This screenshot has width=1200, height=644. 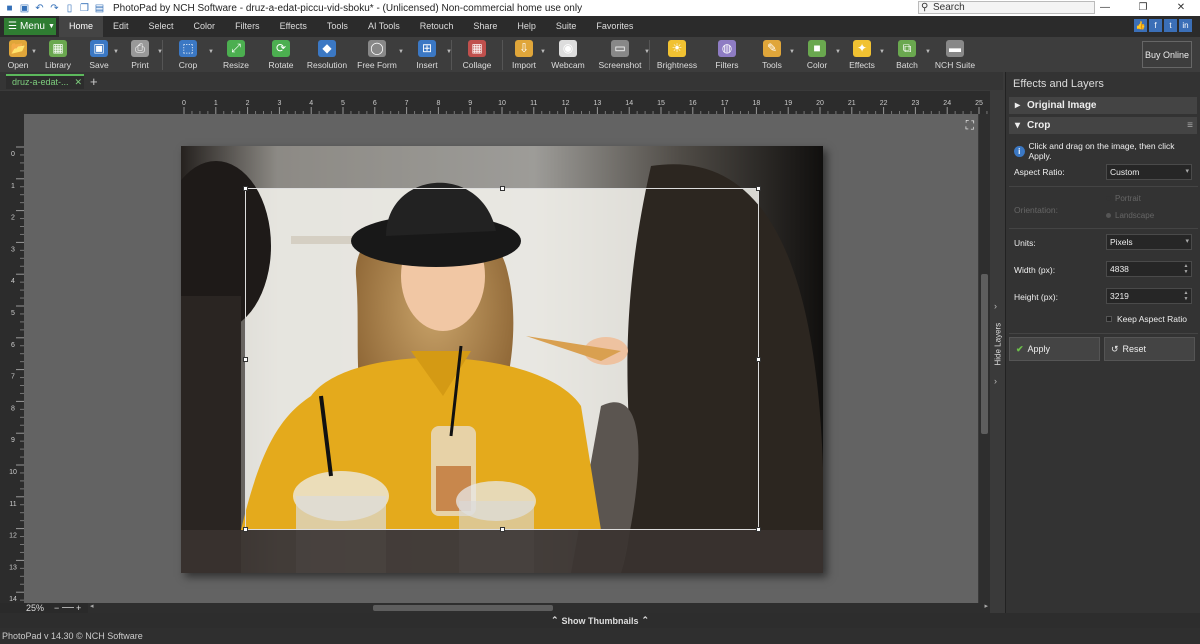 What do you see at coordinates (852, 103) in the screenshot?
I see `ruler-label: 21` at bounding box center [852, 103].